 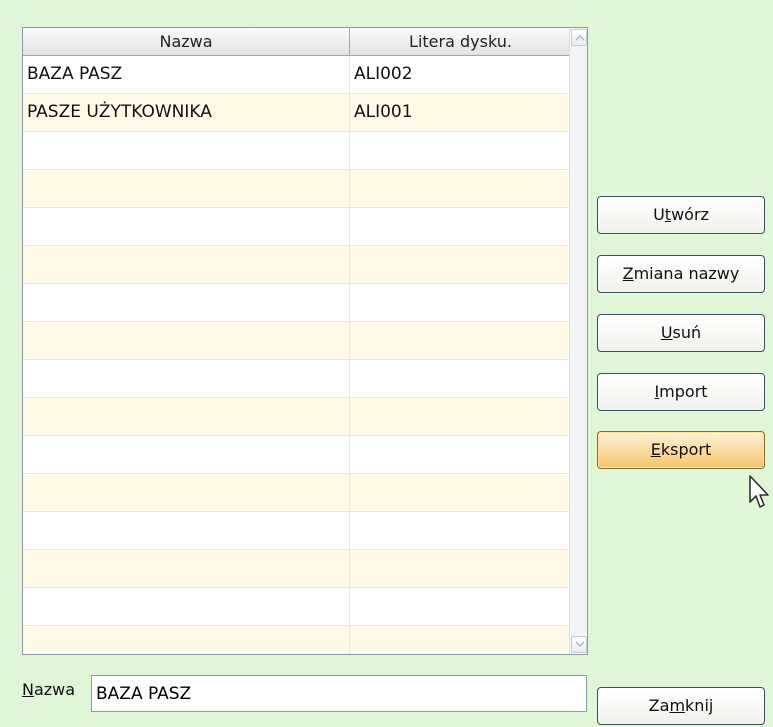 I want to click on close-button-label-rest: knij, so click(x=699, y=705).